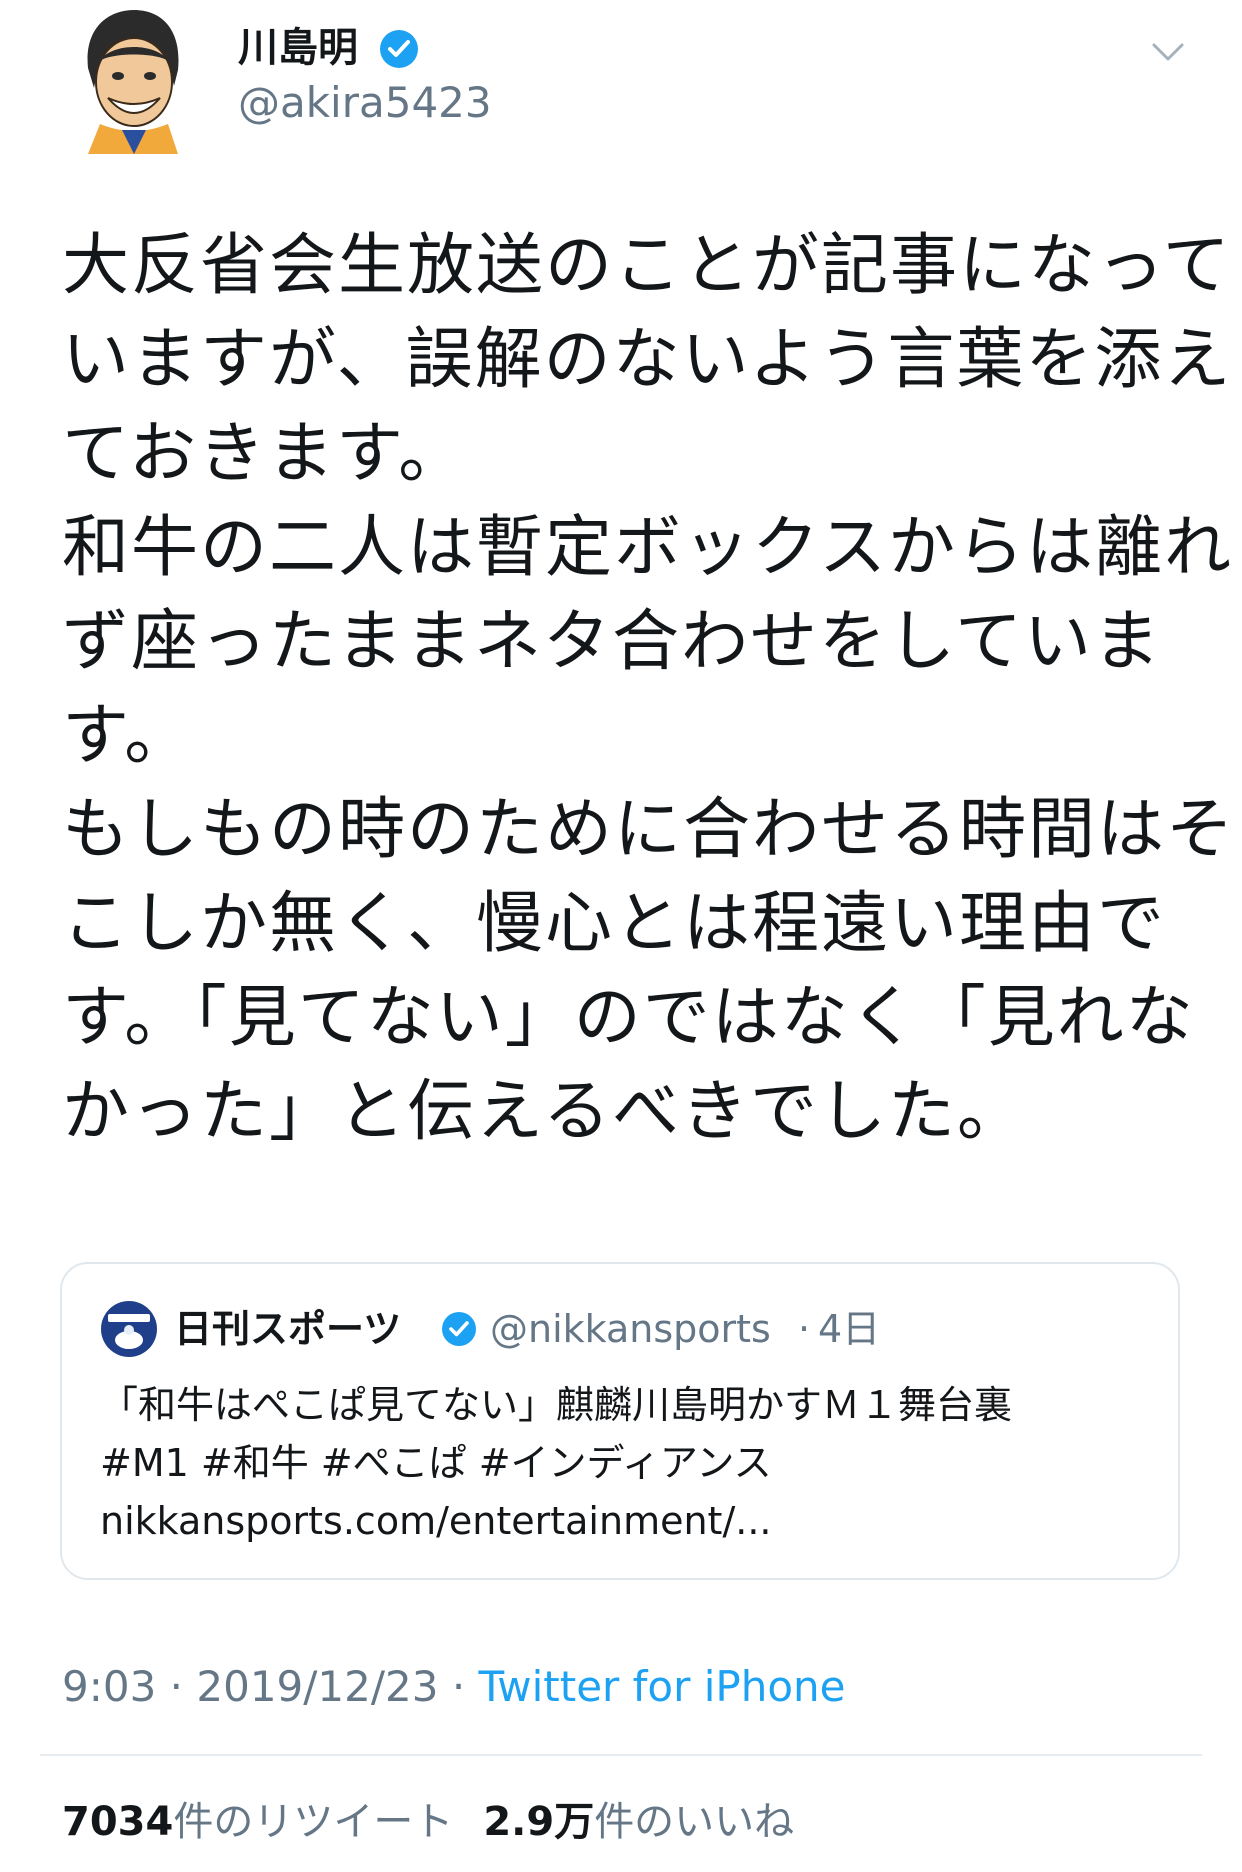  Describe the element at coordinates (109, 1686) in the screenshot. I see `tweet-time: 9:03` at that location.